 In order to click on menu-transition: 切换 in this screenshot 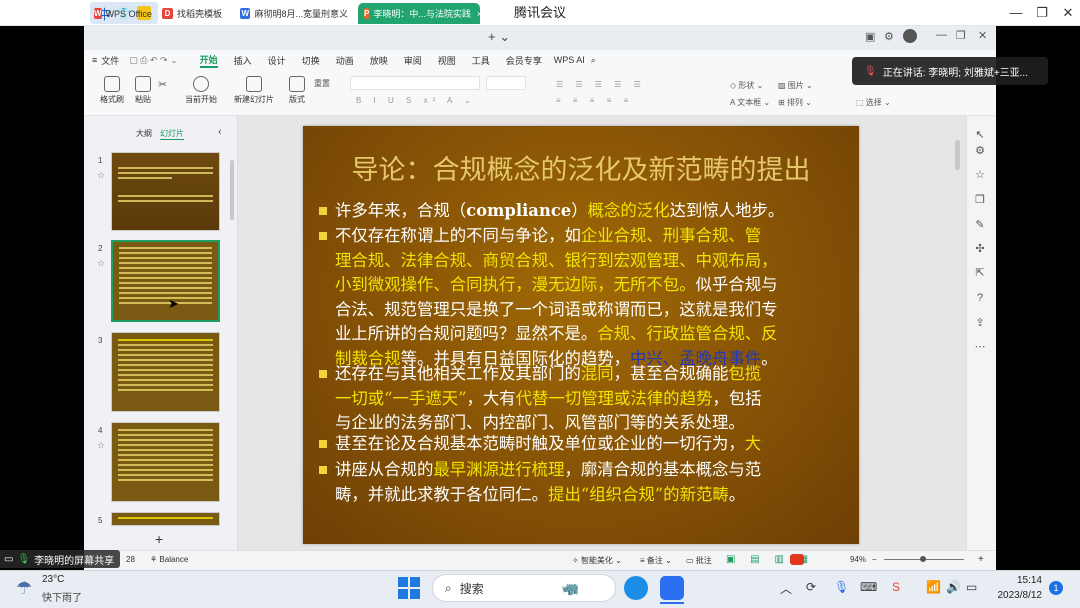, I will do `click(311, 60)`.